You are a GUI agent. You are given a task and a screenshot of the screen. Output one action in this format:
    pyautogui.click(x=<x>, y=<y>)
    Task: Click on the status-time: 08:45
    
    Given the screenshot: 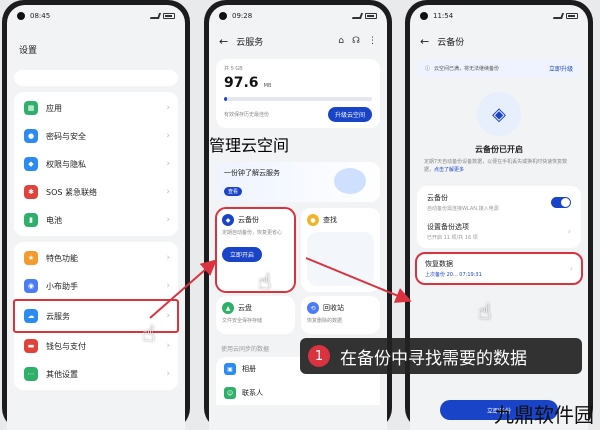 What is the action you would take?
    pyautogui.click(x=40, y=16)
    